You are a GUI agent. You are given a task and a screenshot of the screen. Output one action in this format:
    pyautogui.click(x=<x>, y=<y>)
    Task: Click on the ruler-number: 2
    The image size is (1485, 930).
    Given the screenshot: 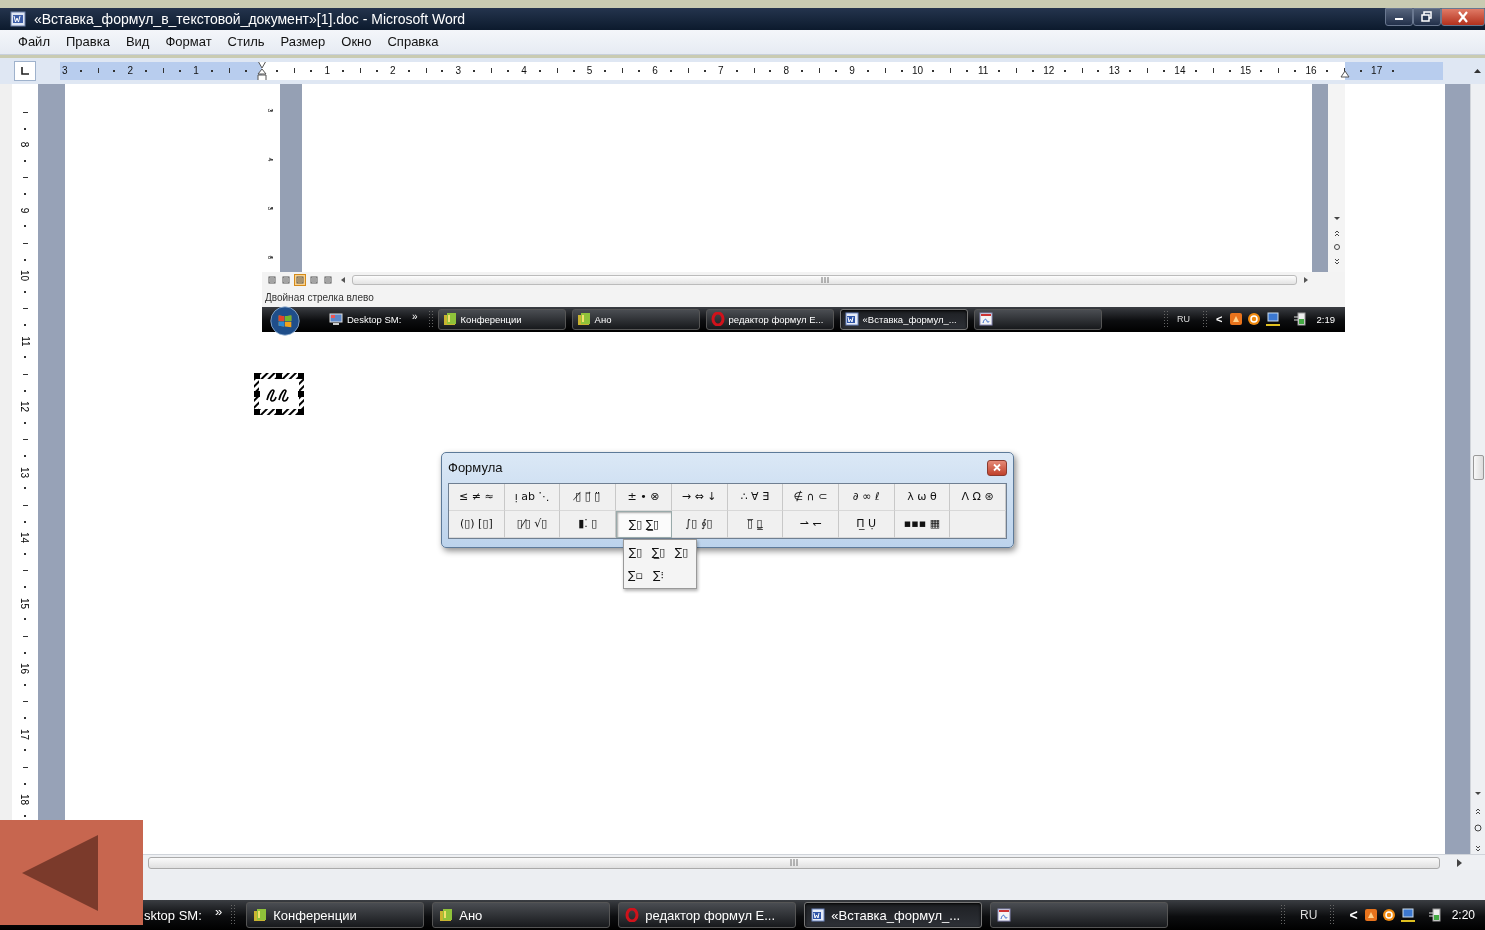 What is the action you would take?
    pyautogui.click(x=130, y=71)
    